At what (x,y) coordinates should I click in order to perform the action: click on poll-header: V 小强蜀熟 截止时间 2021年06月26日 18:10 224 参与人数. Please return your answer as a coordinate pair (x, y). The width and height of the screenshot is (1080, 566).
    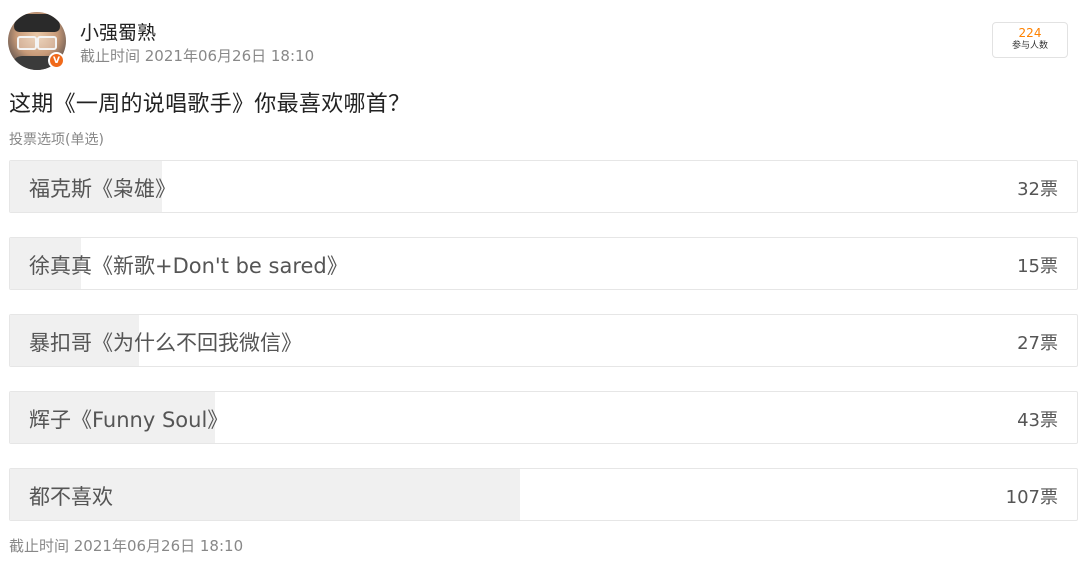
    Looking at the image, I should click on (540, 40).